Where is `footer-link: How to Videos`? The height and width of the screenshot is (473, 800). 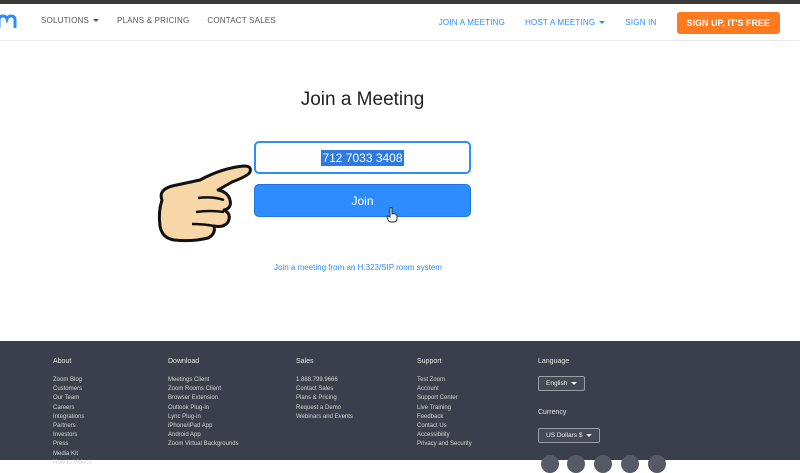
footer-link: How to Videos is located at coordinates (72, 463).